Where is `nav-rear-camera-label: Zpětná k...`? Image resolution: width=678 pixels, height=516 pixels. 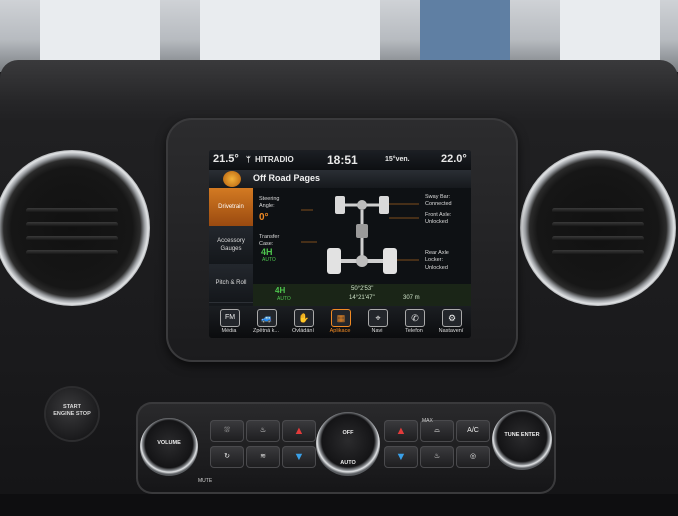 nav-rear-camera-label: Zpětná k... is located at coordinates (266, 331).